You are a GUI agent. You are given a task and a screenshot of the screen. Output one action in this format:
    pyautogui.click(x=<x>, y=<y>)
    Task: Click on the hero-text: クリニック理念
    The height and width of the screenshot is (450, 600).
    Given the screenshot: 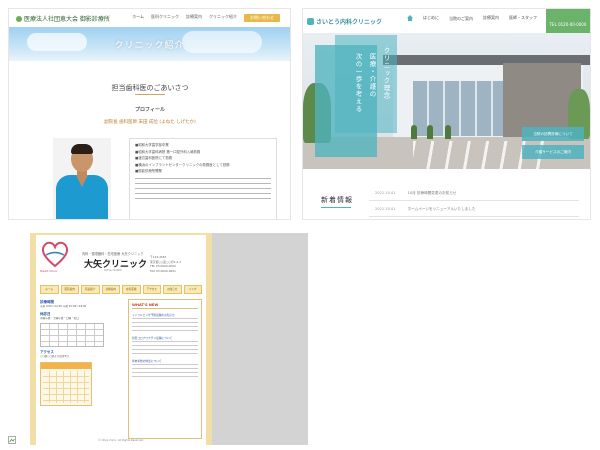 What is the action you would take?
    pyautogui.click(x=386, y=73)
    